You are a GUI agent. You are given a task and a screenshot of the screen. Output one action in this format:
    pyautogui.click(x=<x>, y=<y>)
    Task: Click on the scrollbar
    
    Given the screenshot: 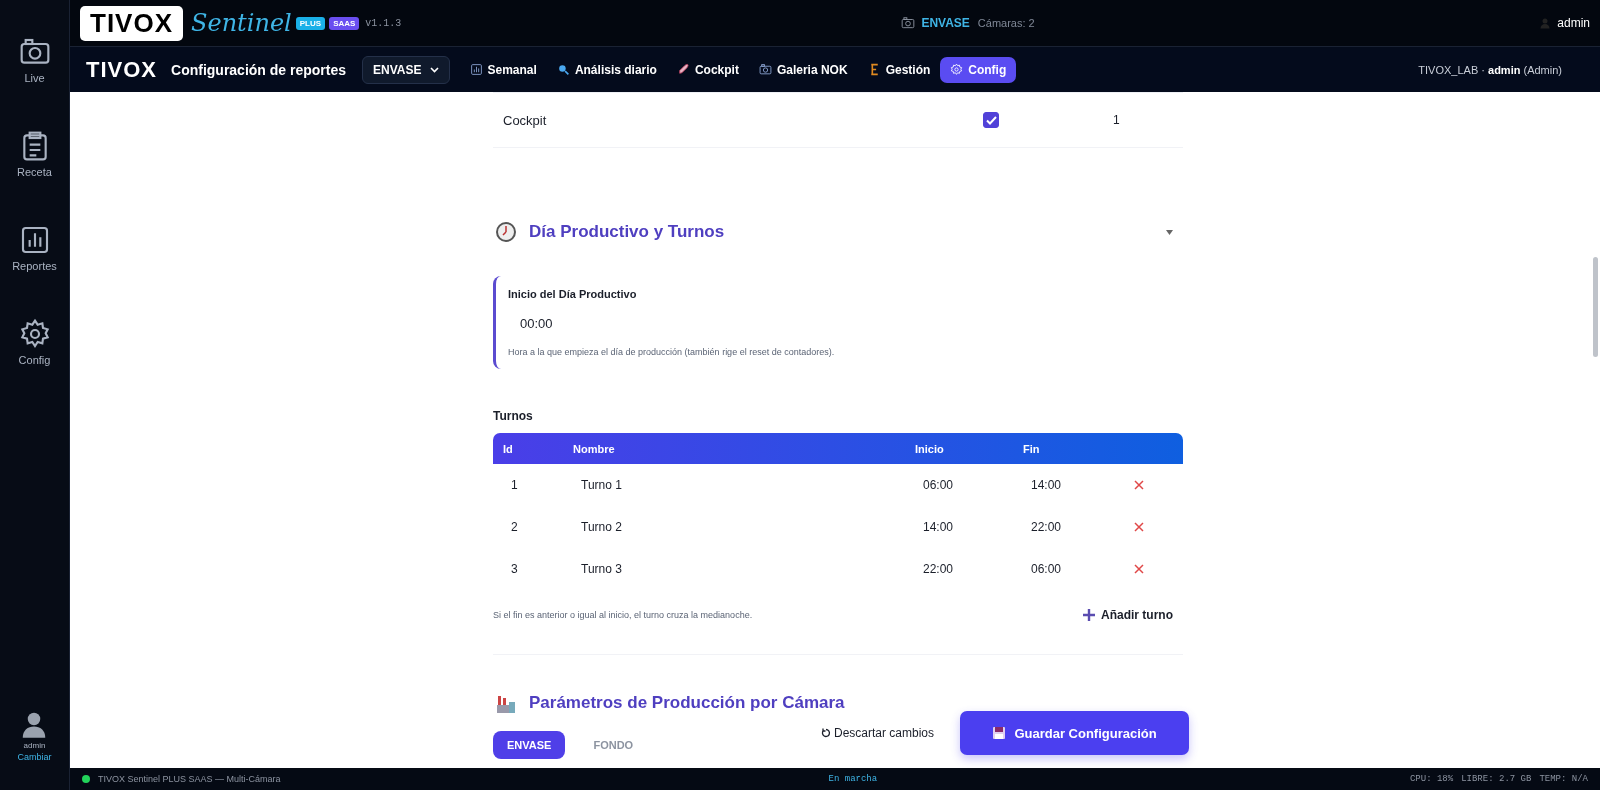 What is the action you would take?
    pyautogui.click(x=1595, y=307)
    